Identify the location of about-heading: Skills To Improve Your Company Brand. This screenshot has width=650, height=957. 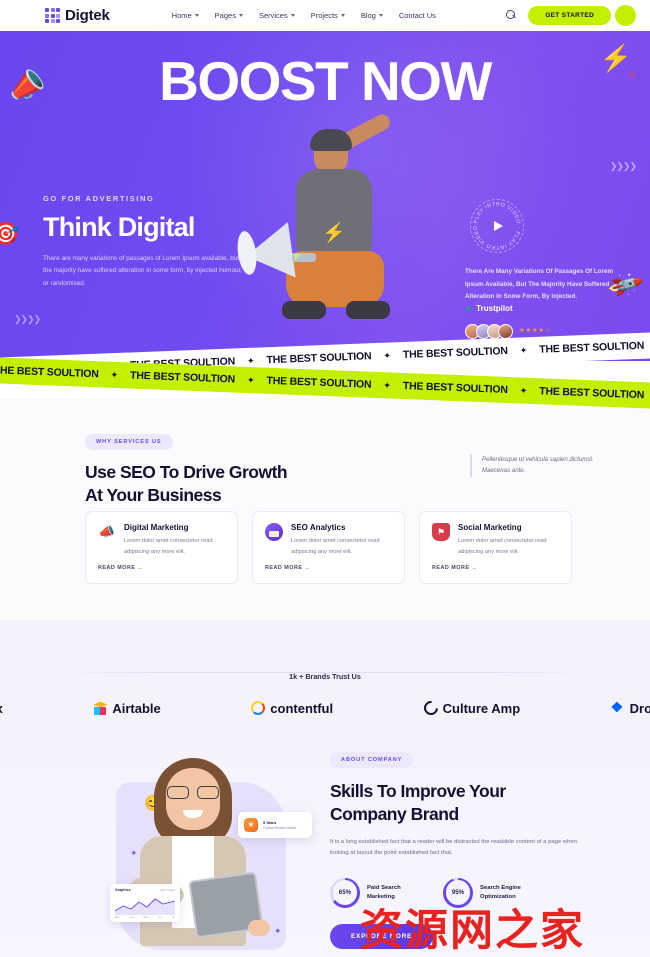
(475, 803).